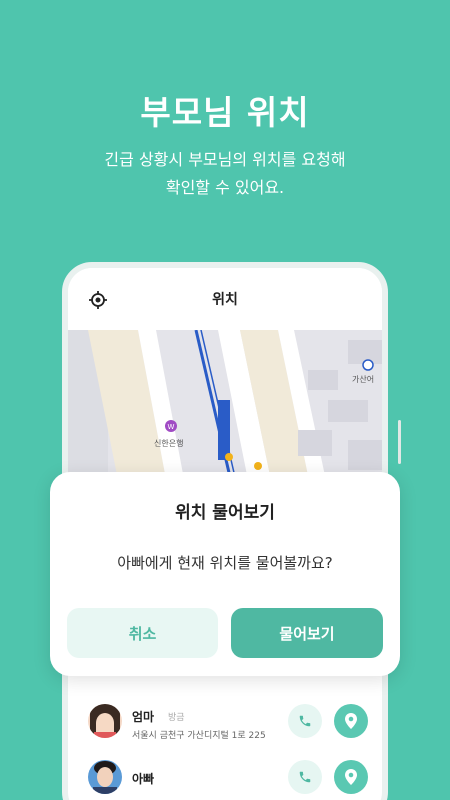 This screenshot has width=450, height=800. I want to click on page-title: 위치, so click(225, 300).